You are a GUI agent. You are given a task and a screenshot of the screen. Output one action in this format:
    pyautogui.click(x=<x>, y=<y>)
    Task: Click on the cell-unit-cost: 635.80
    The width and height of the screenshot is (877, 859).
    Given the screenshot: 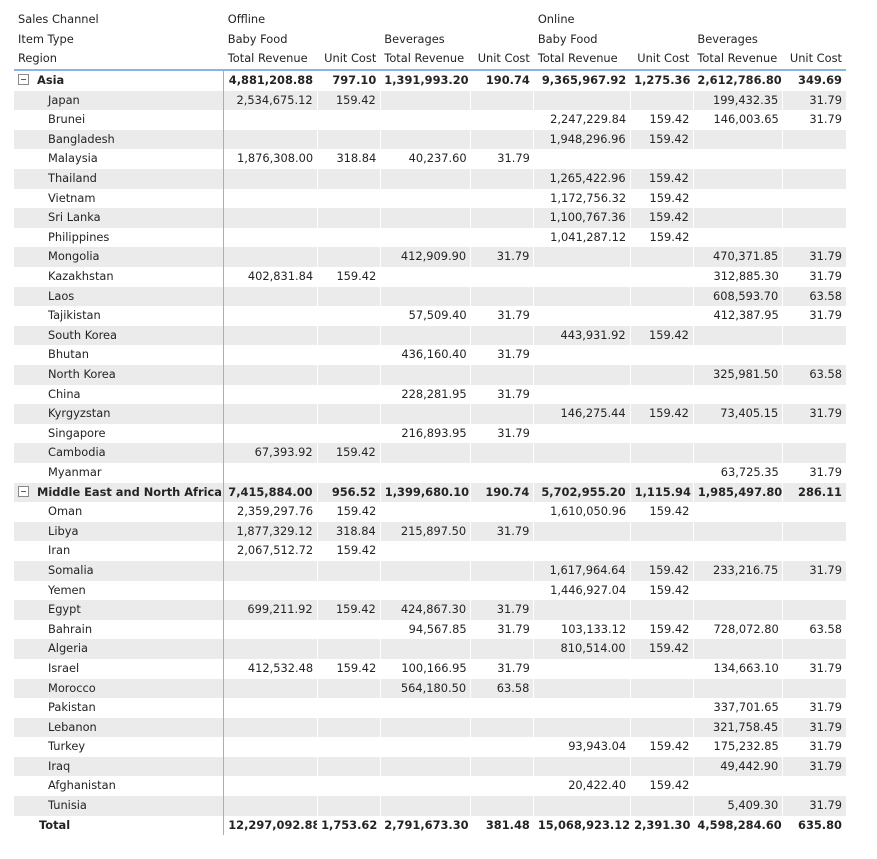 What is the action you would take?
    pyautogui.click(x=814, y=825)
    